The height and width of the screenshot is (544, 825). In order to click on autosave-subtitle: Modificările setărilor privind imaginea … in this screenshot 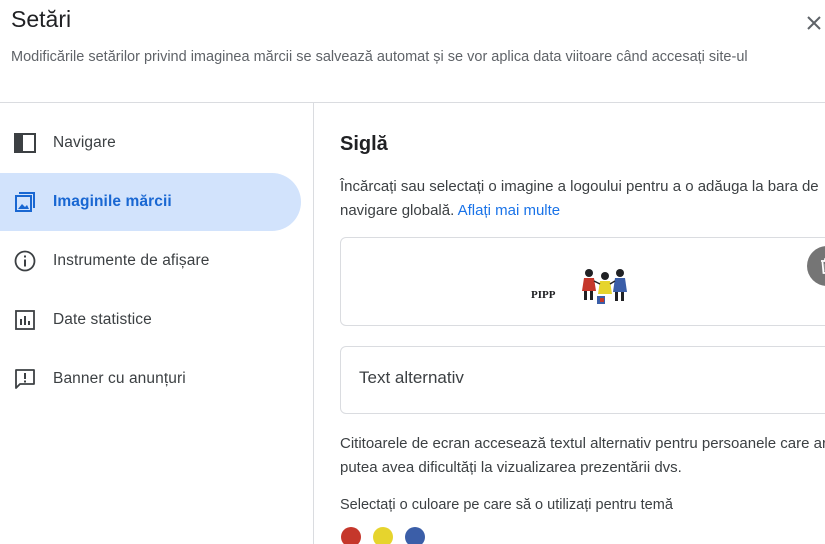, I will do `click(379, 57)`.